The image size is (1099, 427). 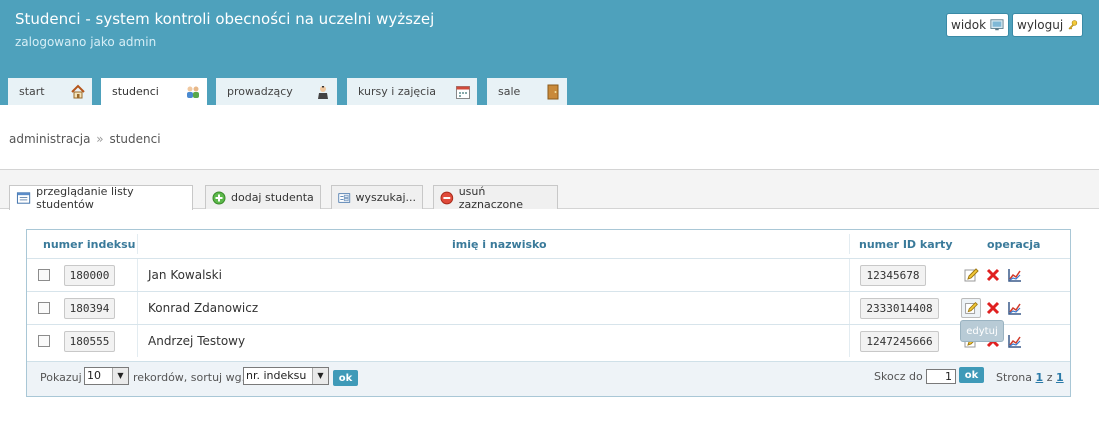 I want to click on column-header-operations: operacja, so click(x=1014, y=244).